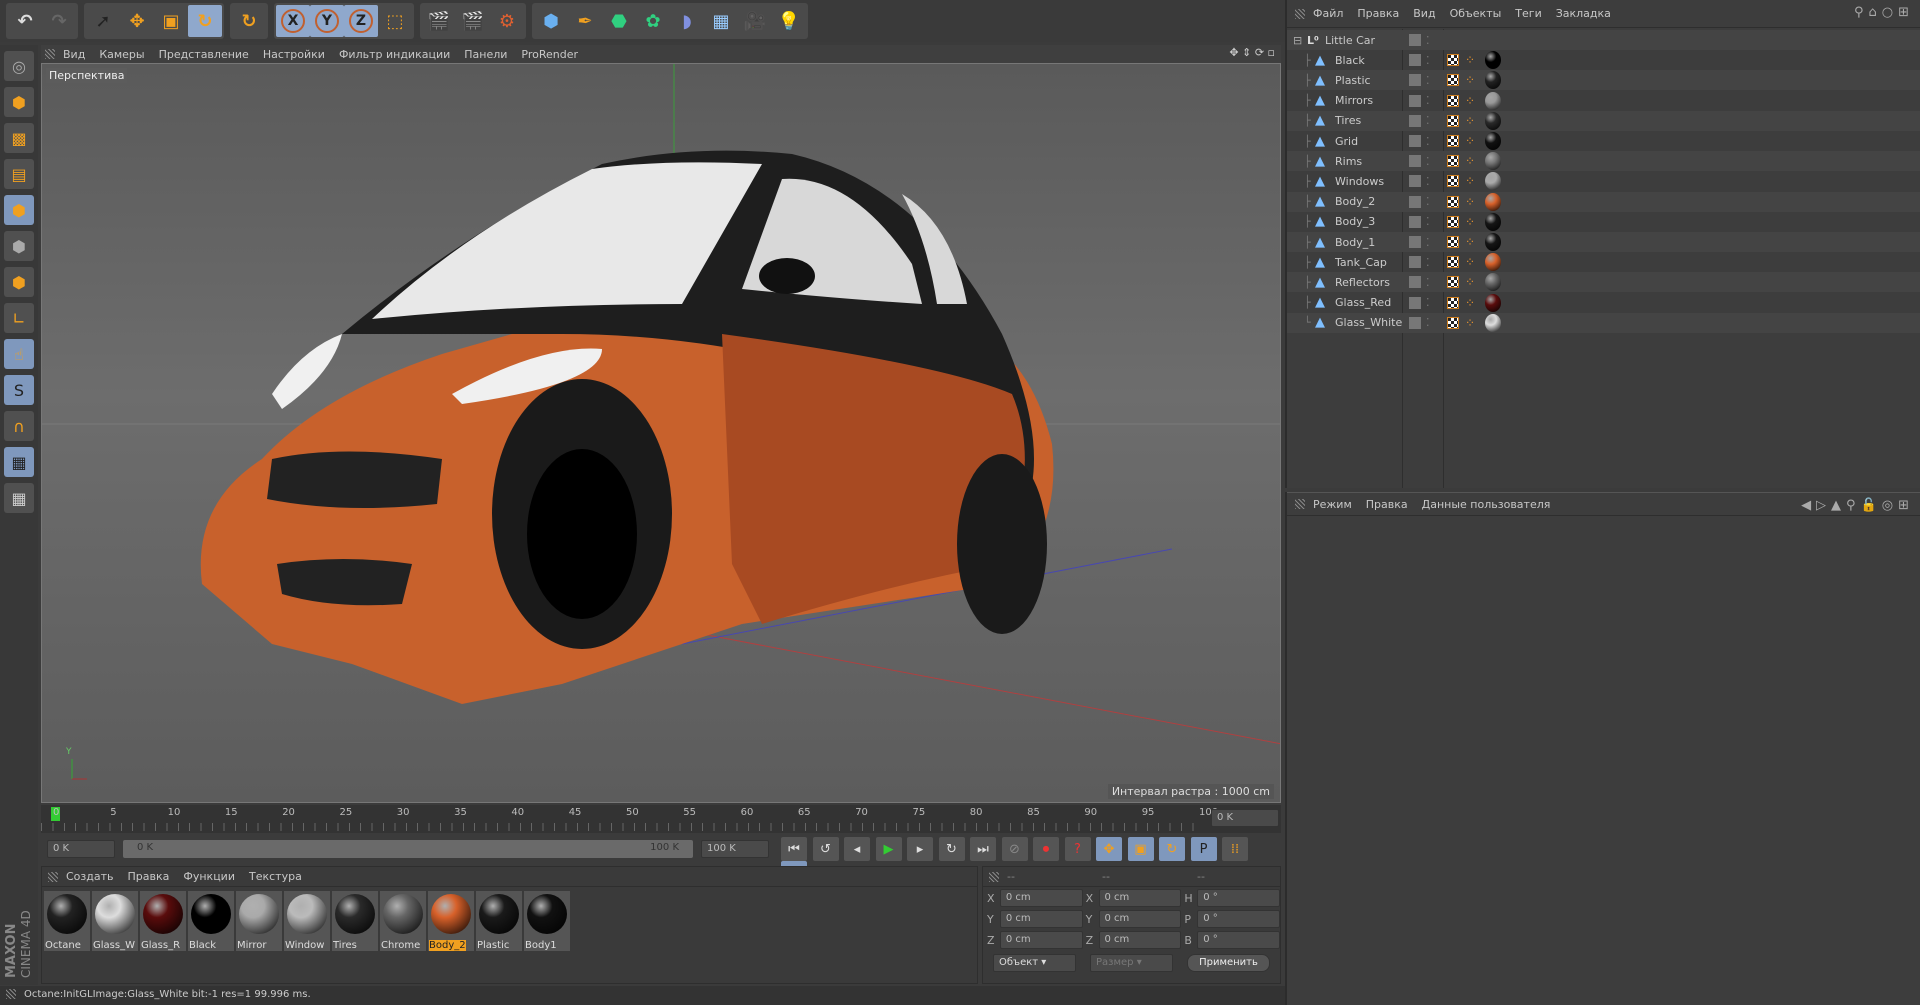 The image size is (1920, 1005). Describe the element at coordinates (87, 75) in the screenshot. I see `camera-label: Перспектива` at that location.